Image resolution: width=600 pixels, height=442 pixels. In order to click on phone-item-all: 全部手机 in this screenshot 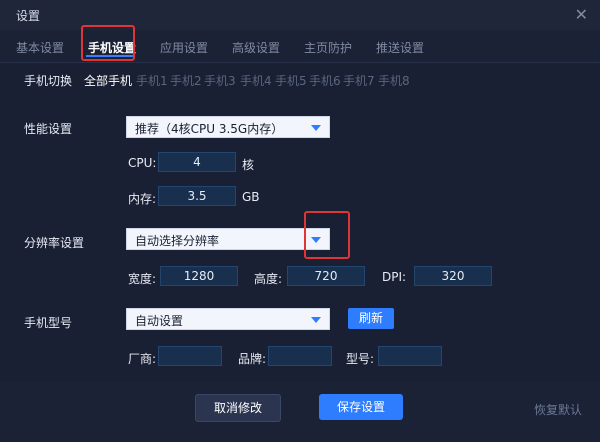, I will do `click(108, 80)`.